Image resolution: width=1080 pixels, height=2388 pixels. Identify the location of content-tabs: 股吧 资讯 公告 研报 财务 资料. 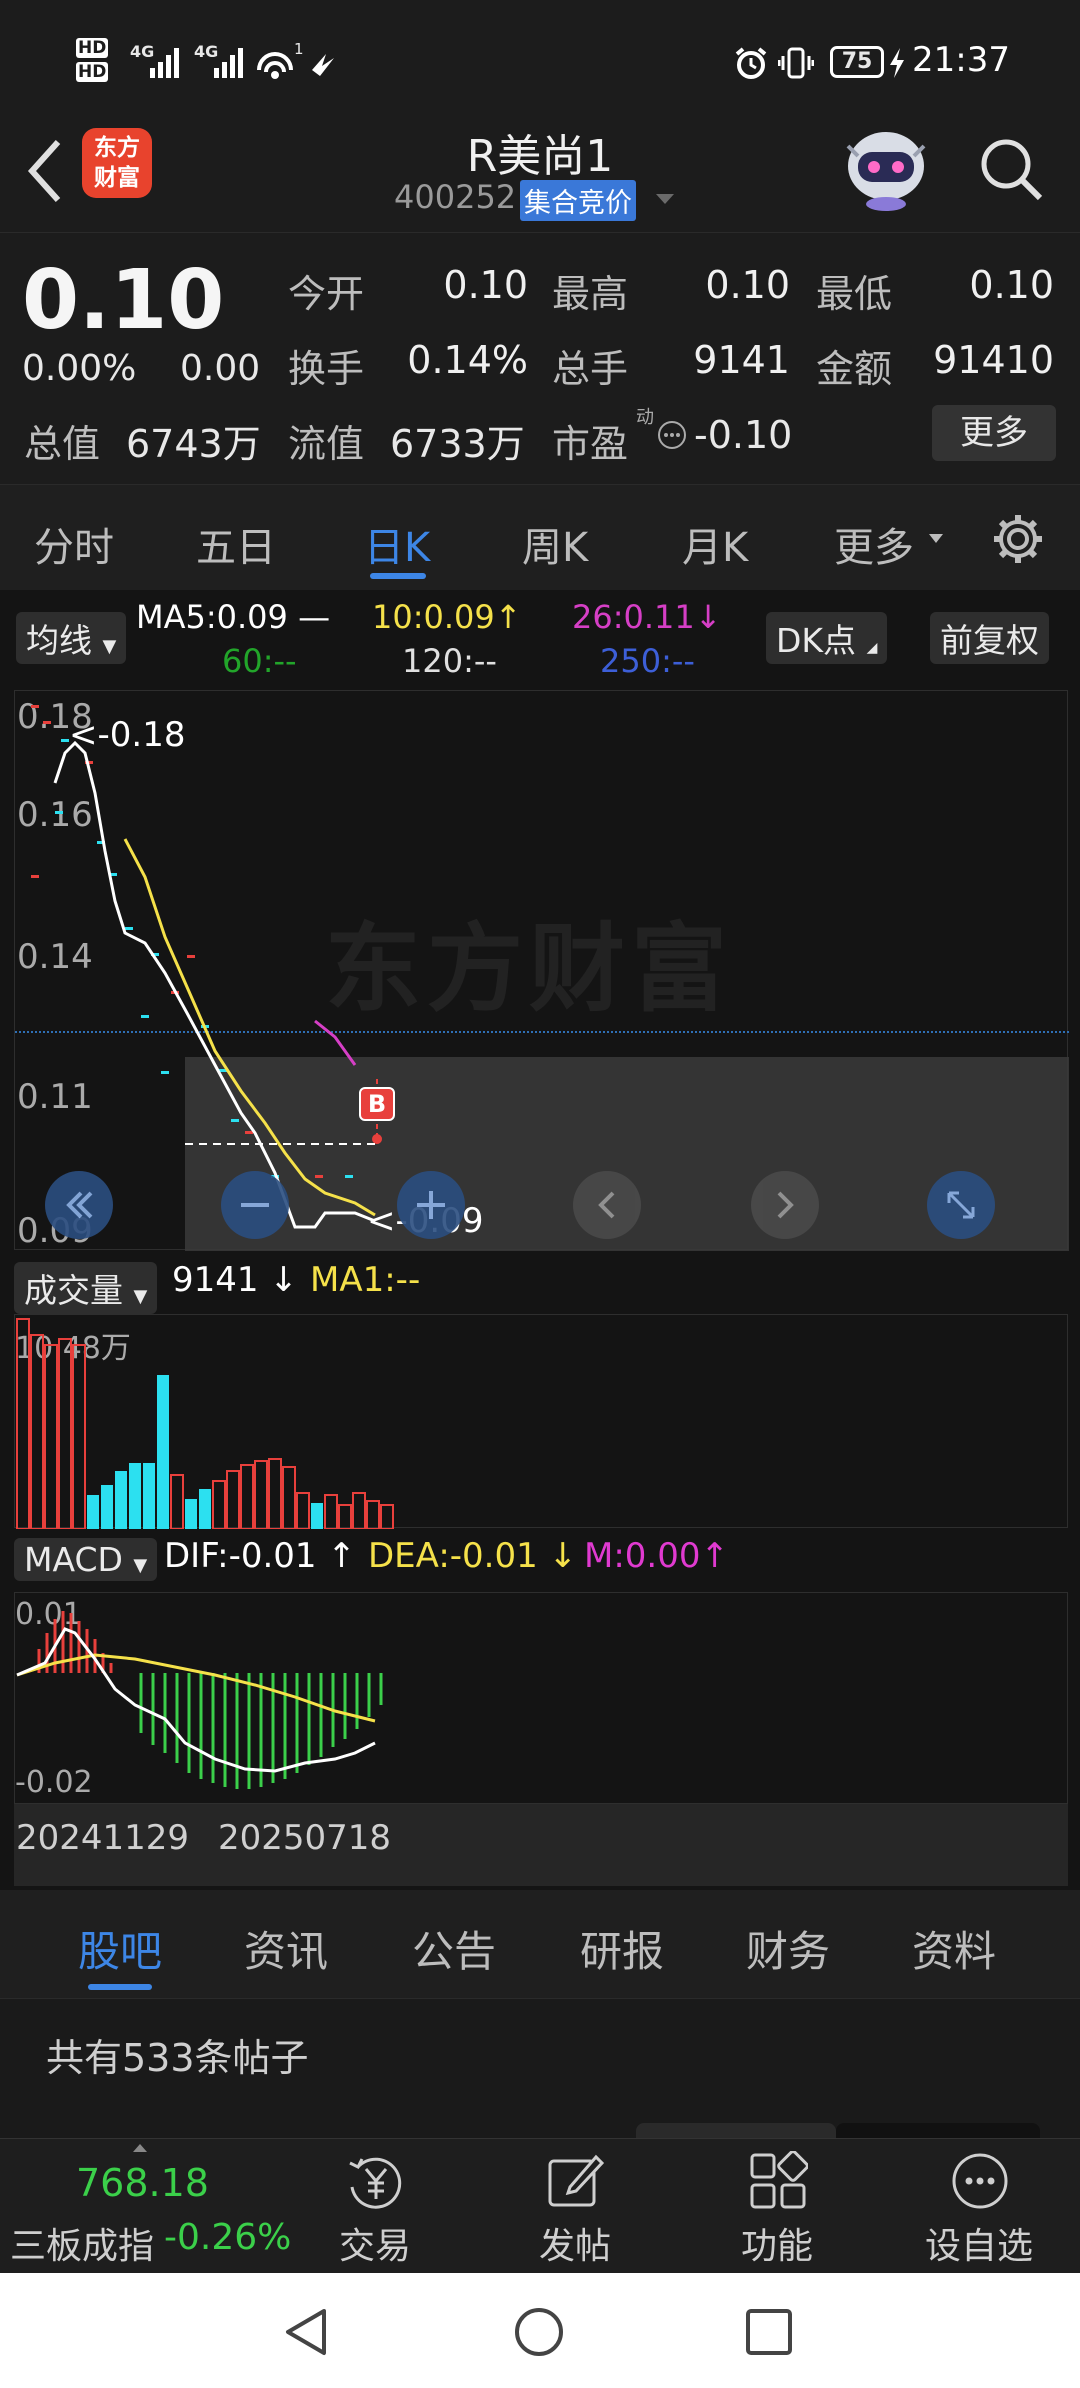
(540, 1944).